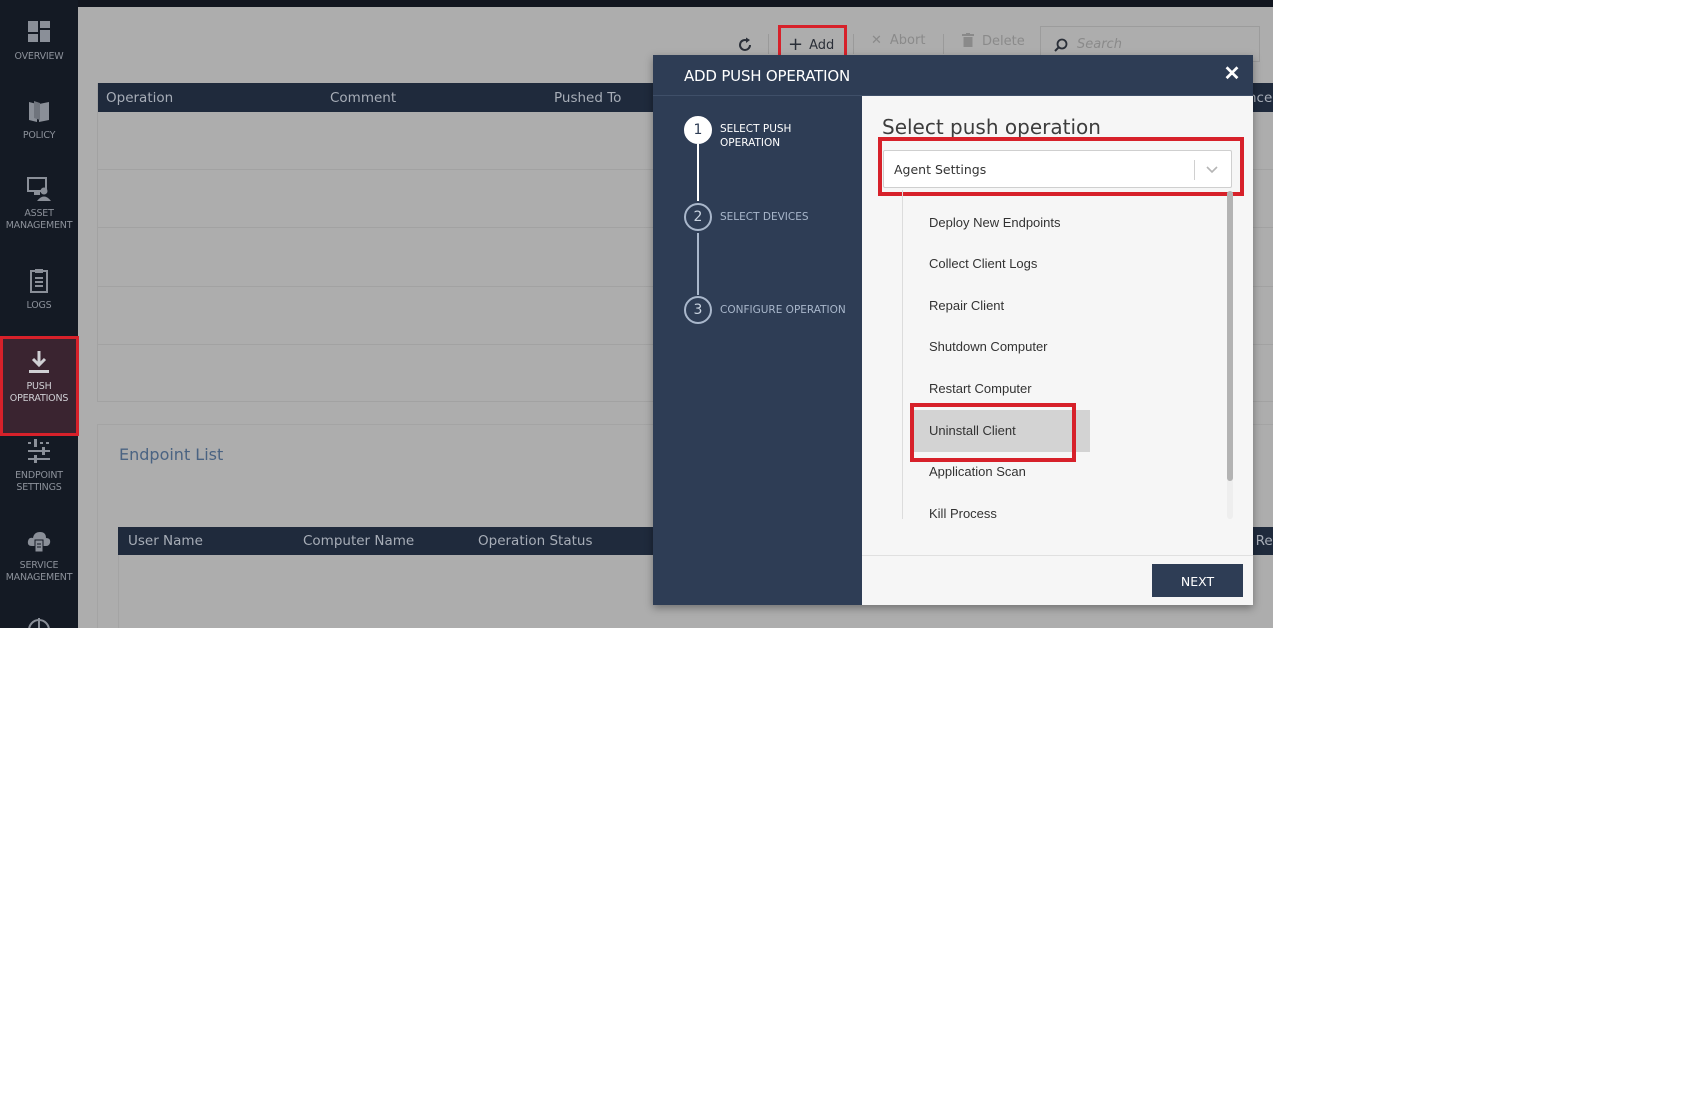  I want to click on next-button: NEXT, so click(1197, 580).